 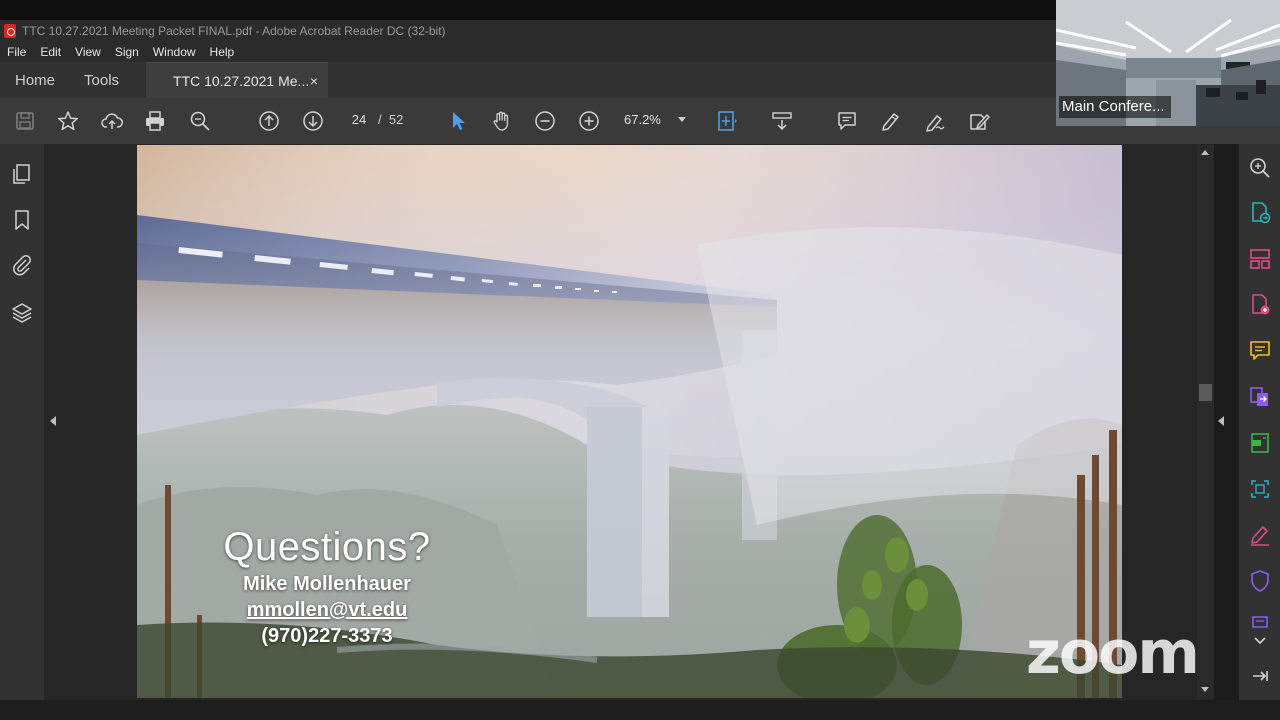 I want to click on status-bar, so click(x=640, y=710).